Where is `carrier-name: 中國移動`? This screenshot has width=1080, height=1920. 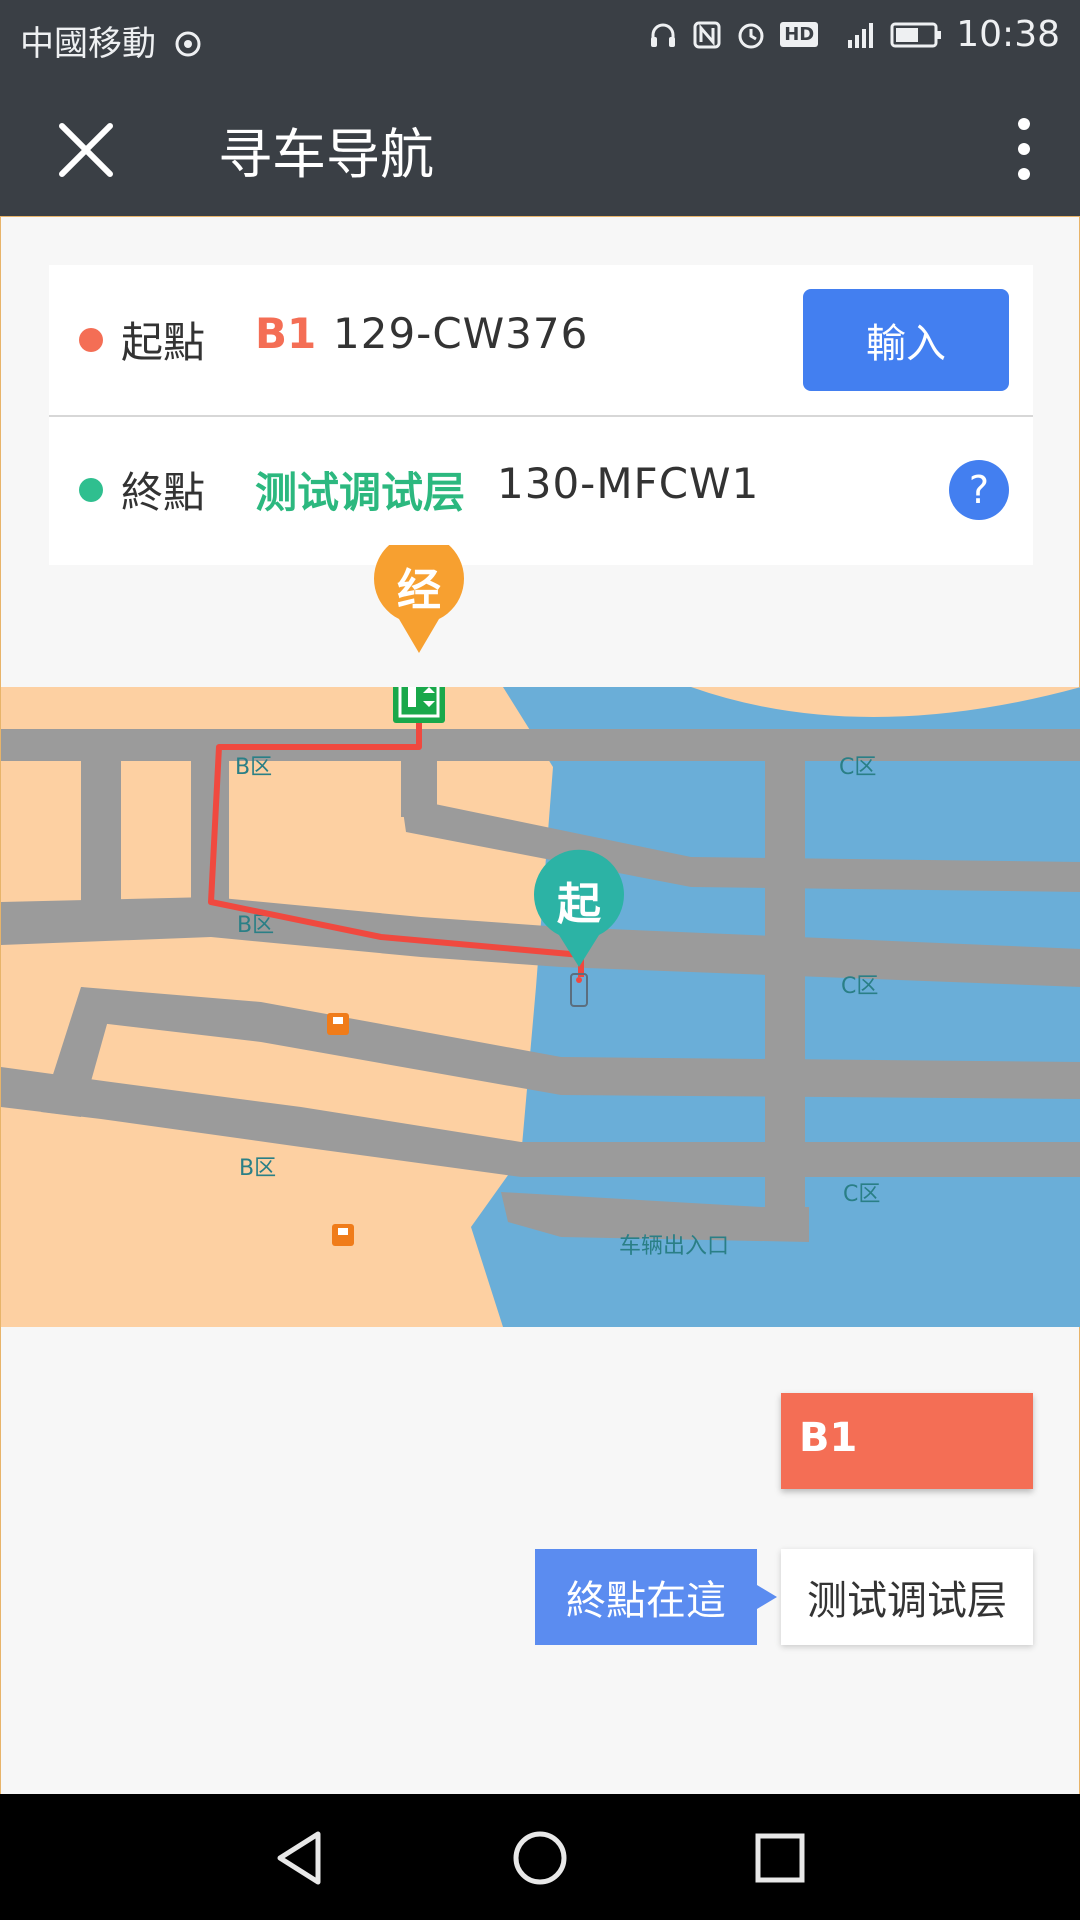 carrier-name: 中國移動 is located at coordinates (111, 40).